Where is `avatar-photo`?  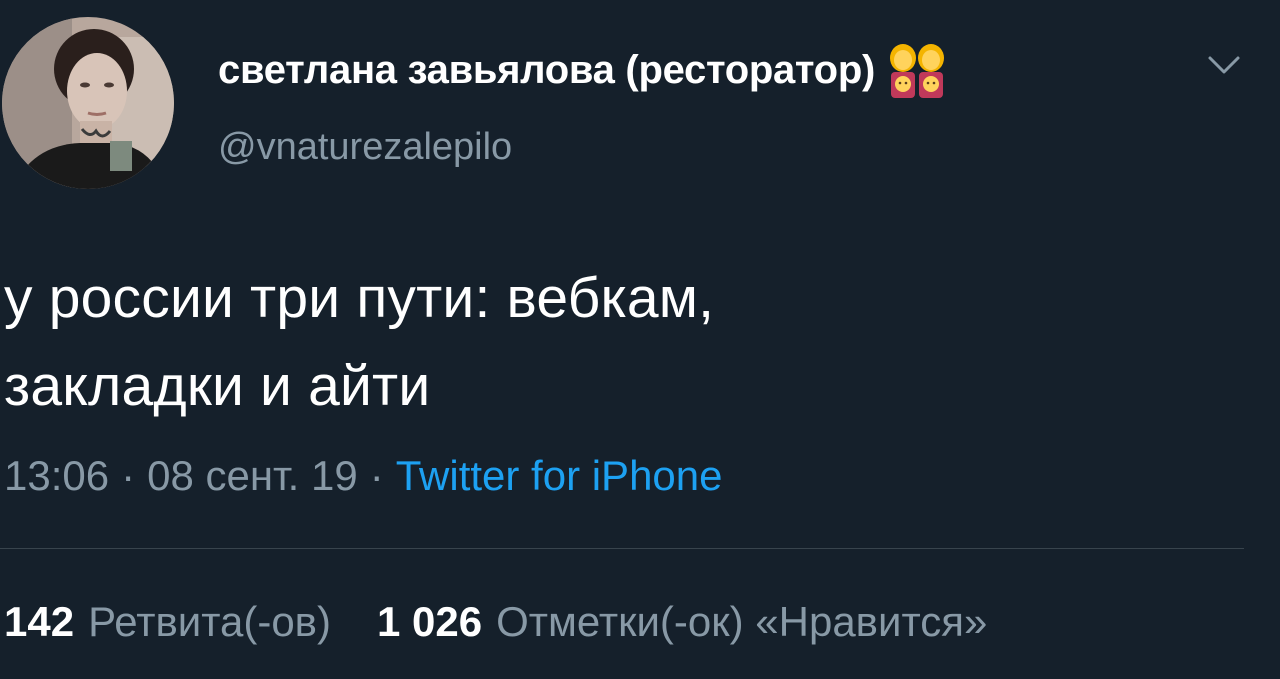
avatar-photo is located at coordinates (88, 103).